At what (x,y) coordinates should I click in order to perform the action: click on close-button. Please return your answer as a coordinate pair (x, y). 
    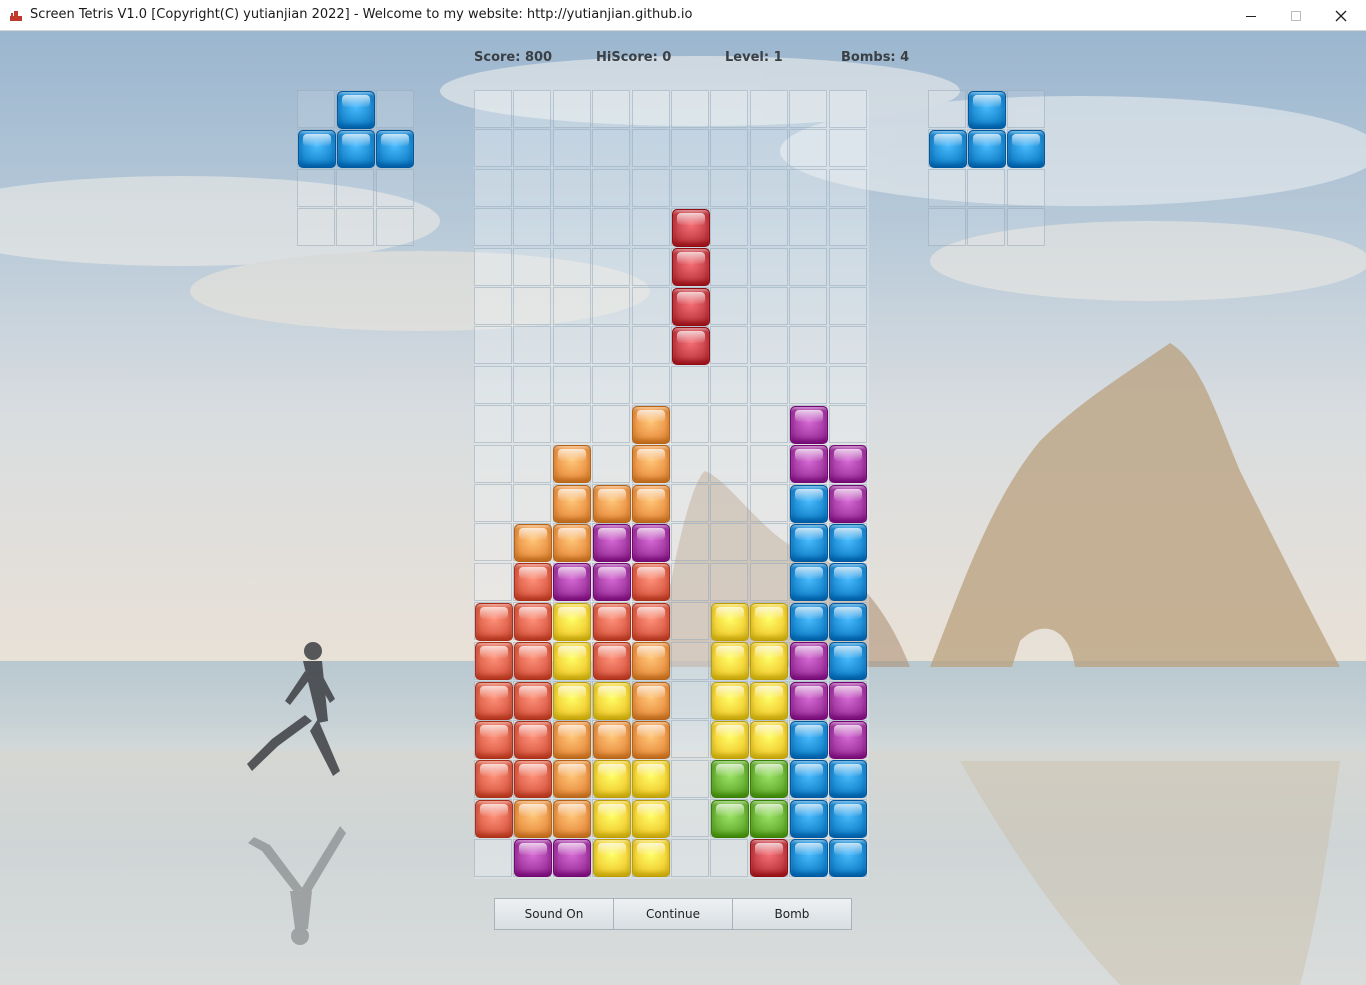
    Looking at the image, I should click on (1341, 15).